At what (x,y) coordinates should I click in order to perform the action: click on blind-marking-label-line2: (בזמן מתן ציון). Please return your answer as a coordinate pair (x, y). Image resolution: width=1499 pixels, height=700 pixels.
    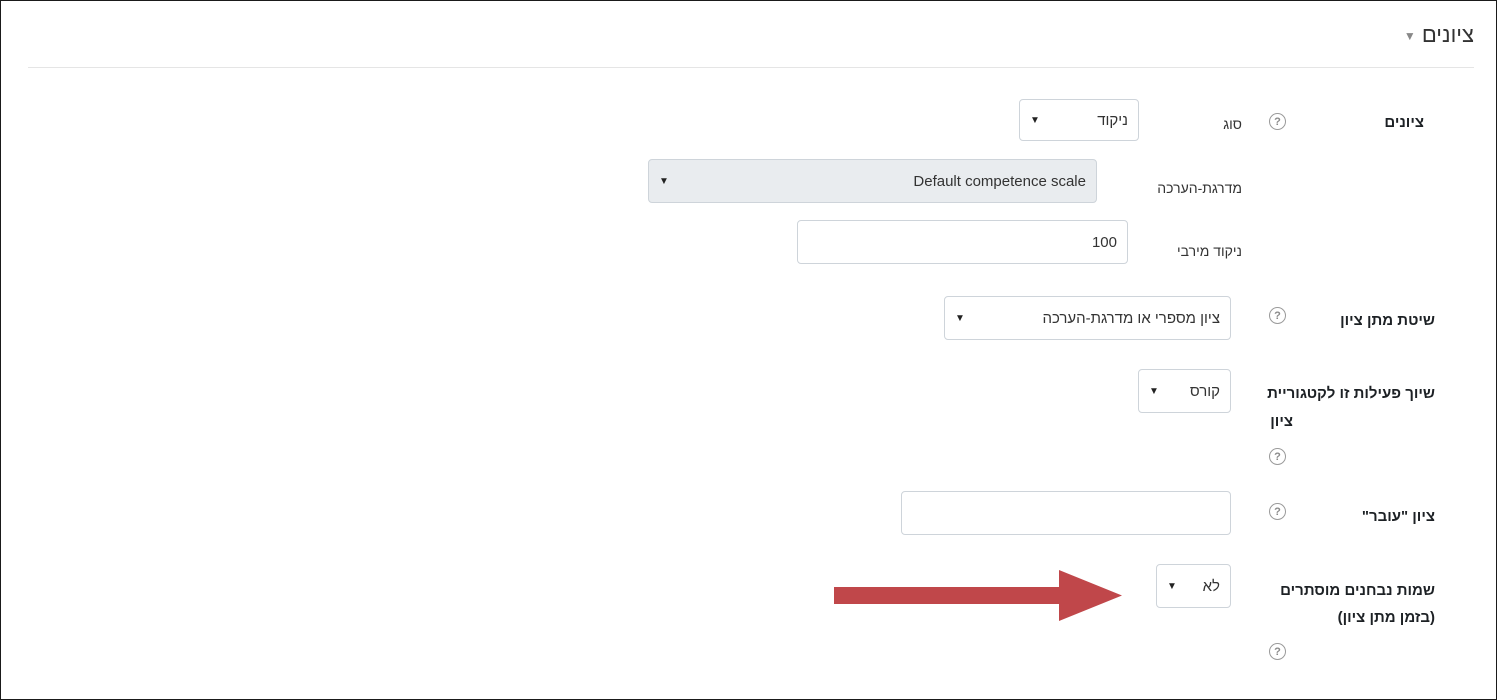
    Looking at the image, I should click on (1386, 617).